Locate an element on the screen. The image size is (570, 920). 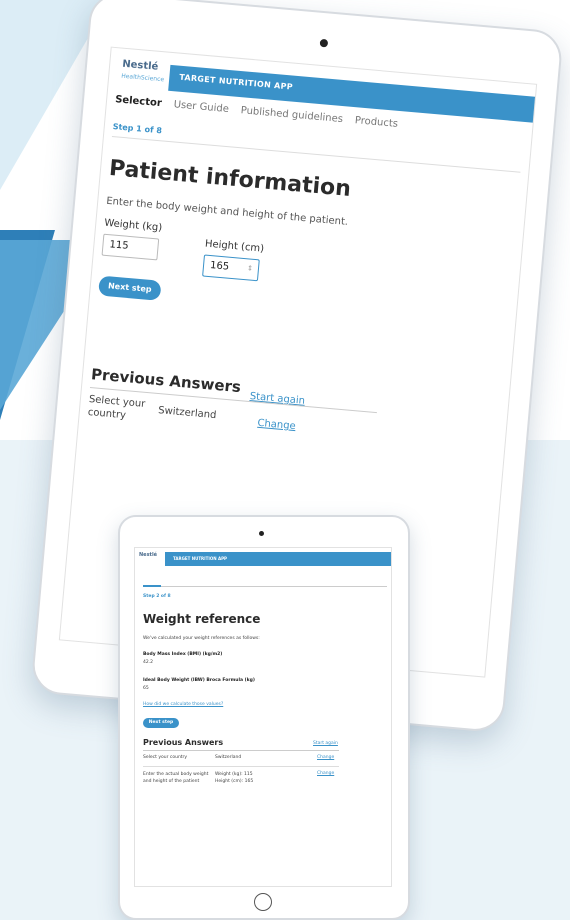
step-indicator: Step 1 of 8 is located at coordinates (137, 129).